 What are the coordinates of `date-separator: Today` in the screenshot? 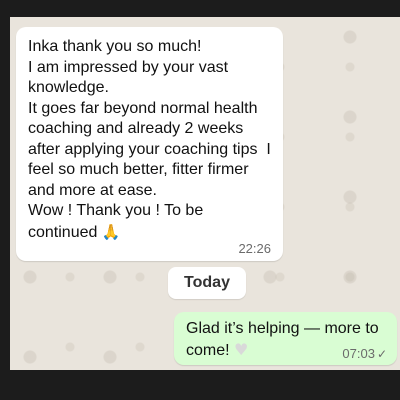 It's located at (207, 283).